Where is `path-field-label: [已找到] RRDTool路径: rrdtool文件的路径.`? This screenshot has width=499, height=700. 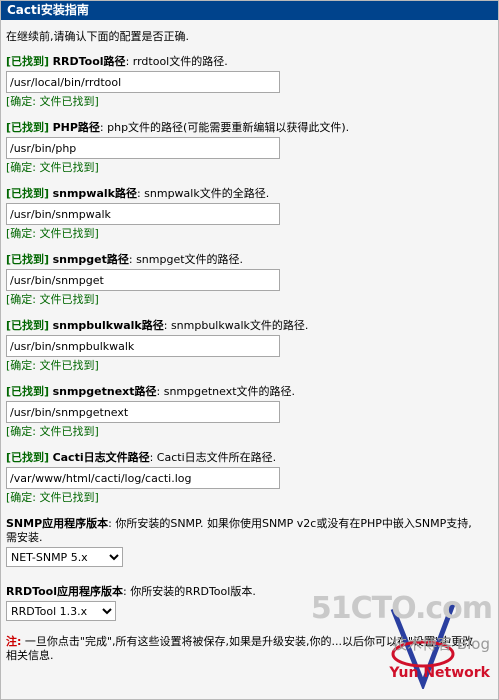 path-field-label: [已找到] RRDTool路径: rrdtool文件的路径. is located at coordinates (252, 62).